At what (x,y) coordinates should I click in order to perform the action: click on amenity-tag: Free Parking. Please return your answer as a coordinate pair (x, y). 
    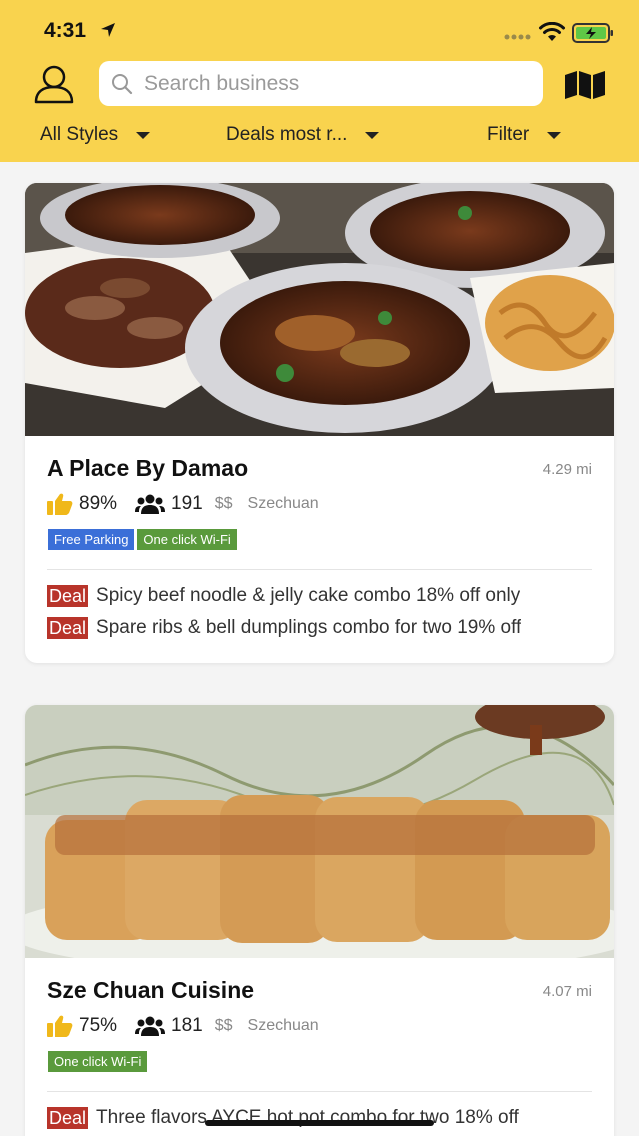
    Looking at the image, I should click on (91, 539).